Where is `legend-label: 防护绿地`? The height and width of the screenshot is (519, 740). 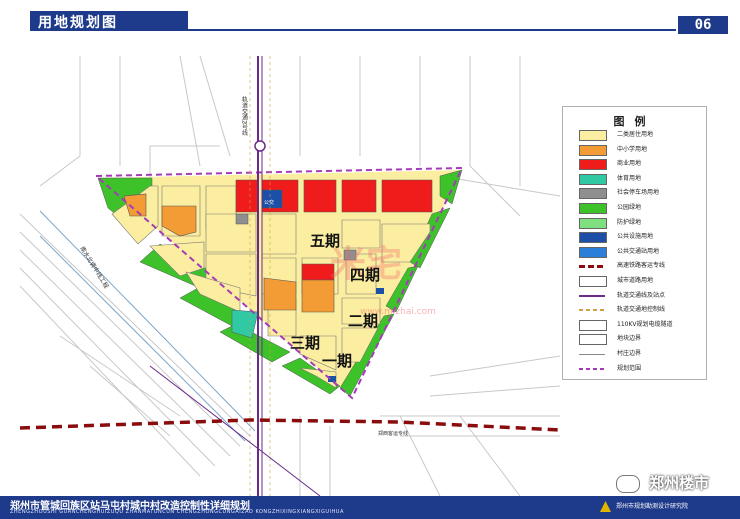 legend-label: 防护绿地 is located at coordinates (629, 222).